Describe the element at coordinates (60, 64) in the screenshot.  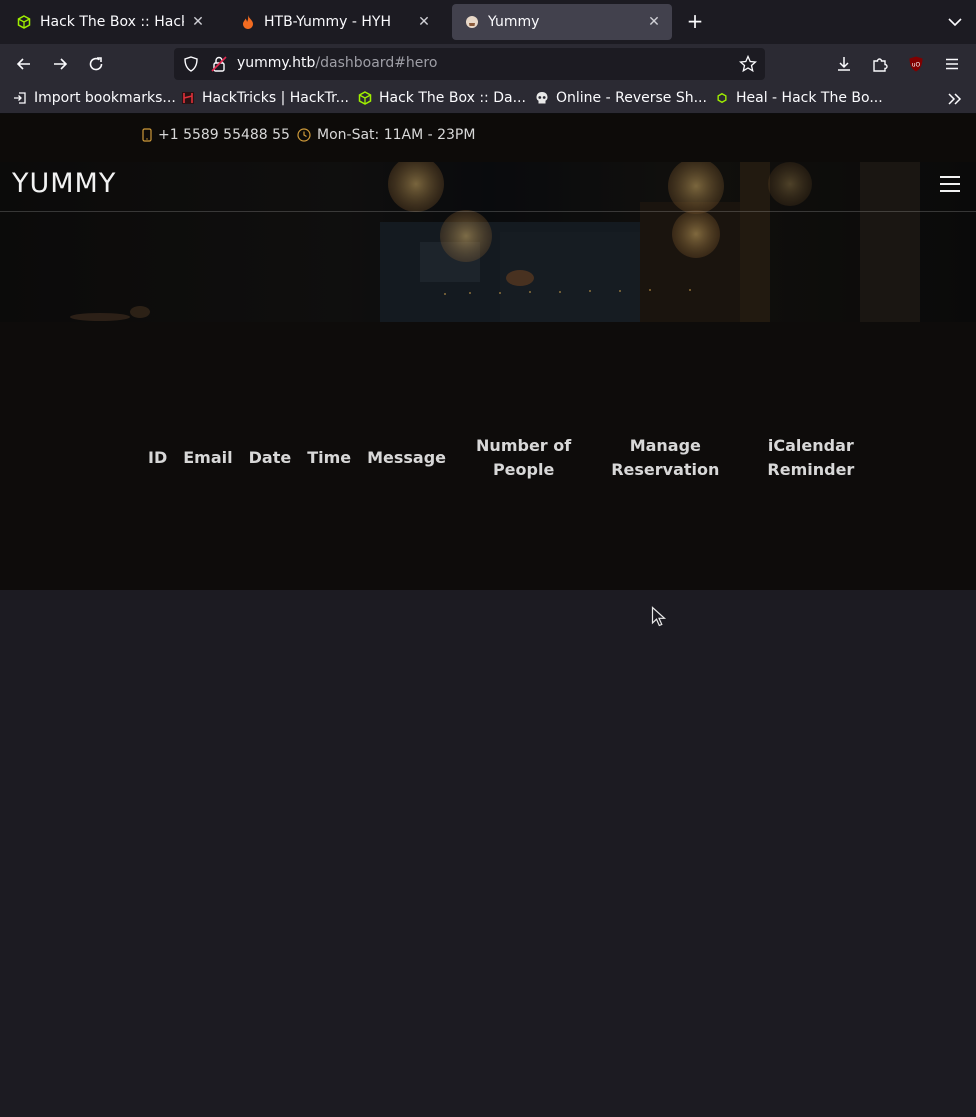
I see `forward-arrow-icon` at that location.